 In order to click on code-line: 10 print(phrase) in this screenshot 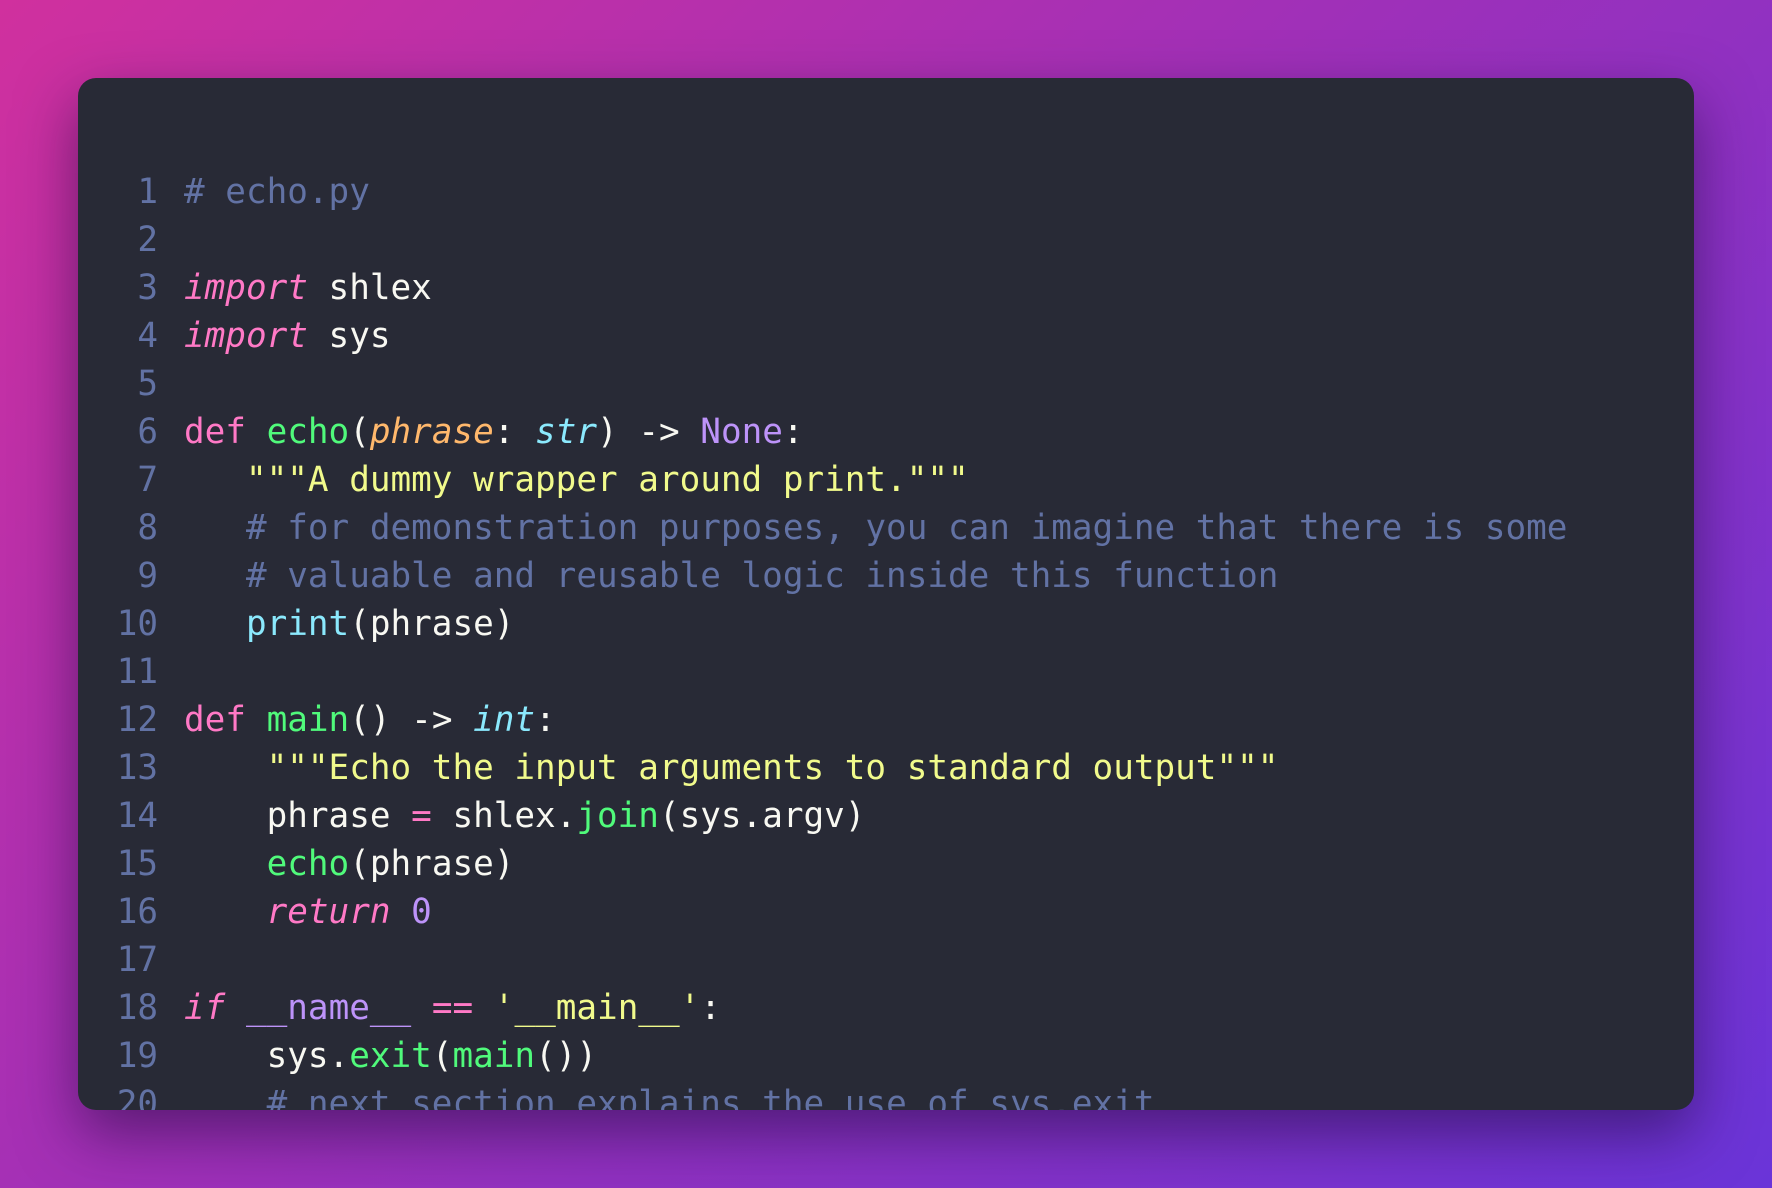, I will do `click(886, 638)`.